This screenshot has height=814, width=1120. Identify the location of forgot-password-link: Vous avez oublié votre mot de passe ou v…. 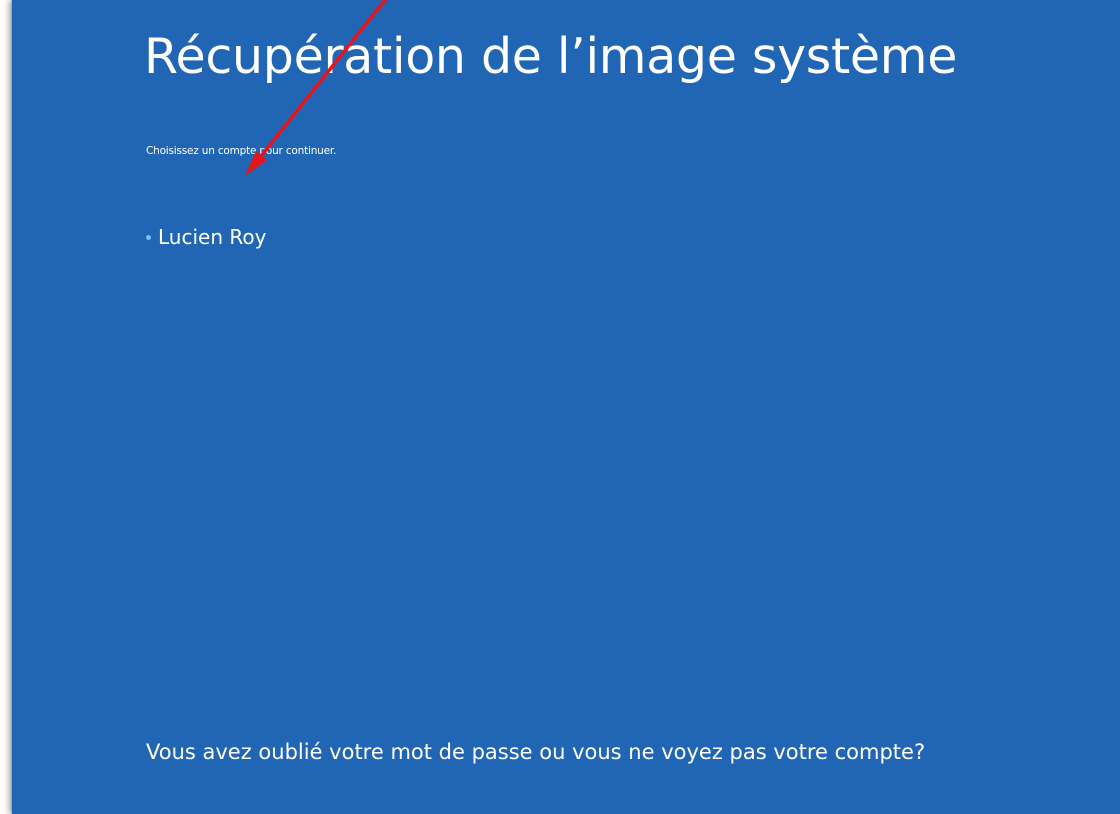
(576, 752).